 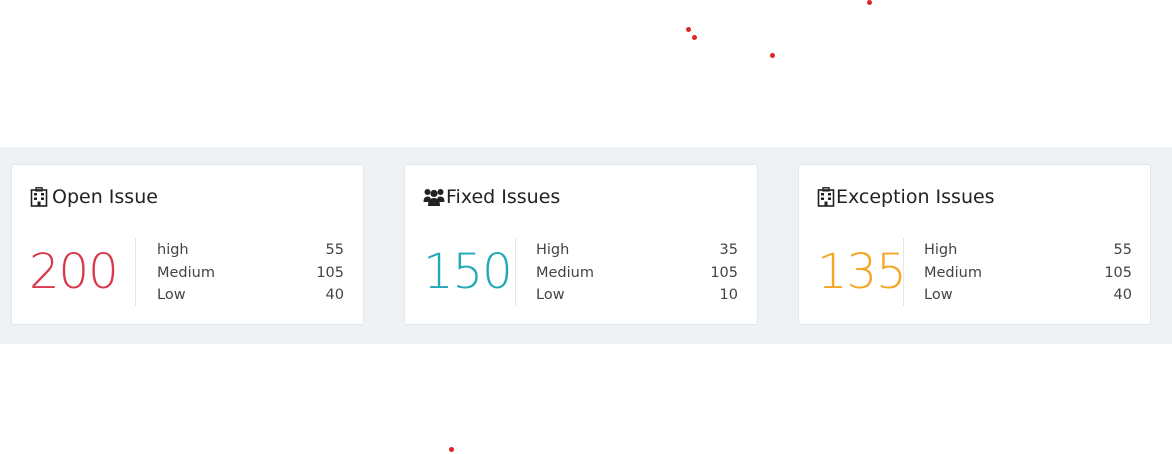 I want to click on card-header: Open Issue, so click(x=94, y=197).